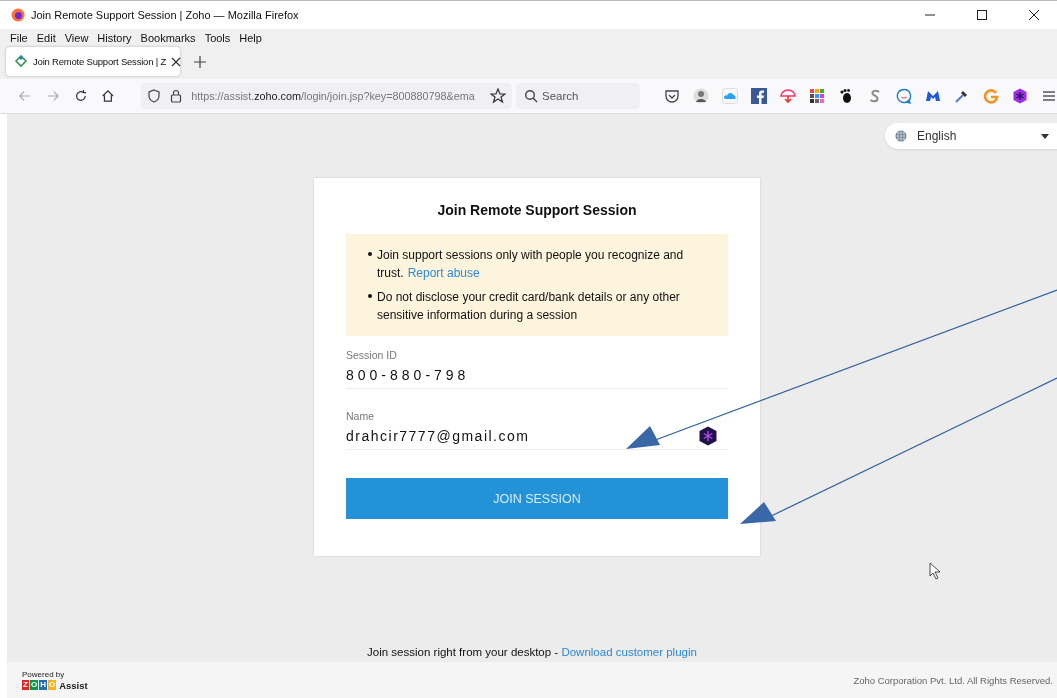 This screenshot has height=698, width=1057. What do you see at coordinates (360, 416) in the screenshot?
I see `field-label: Name` at bounding box center [360, 416].